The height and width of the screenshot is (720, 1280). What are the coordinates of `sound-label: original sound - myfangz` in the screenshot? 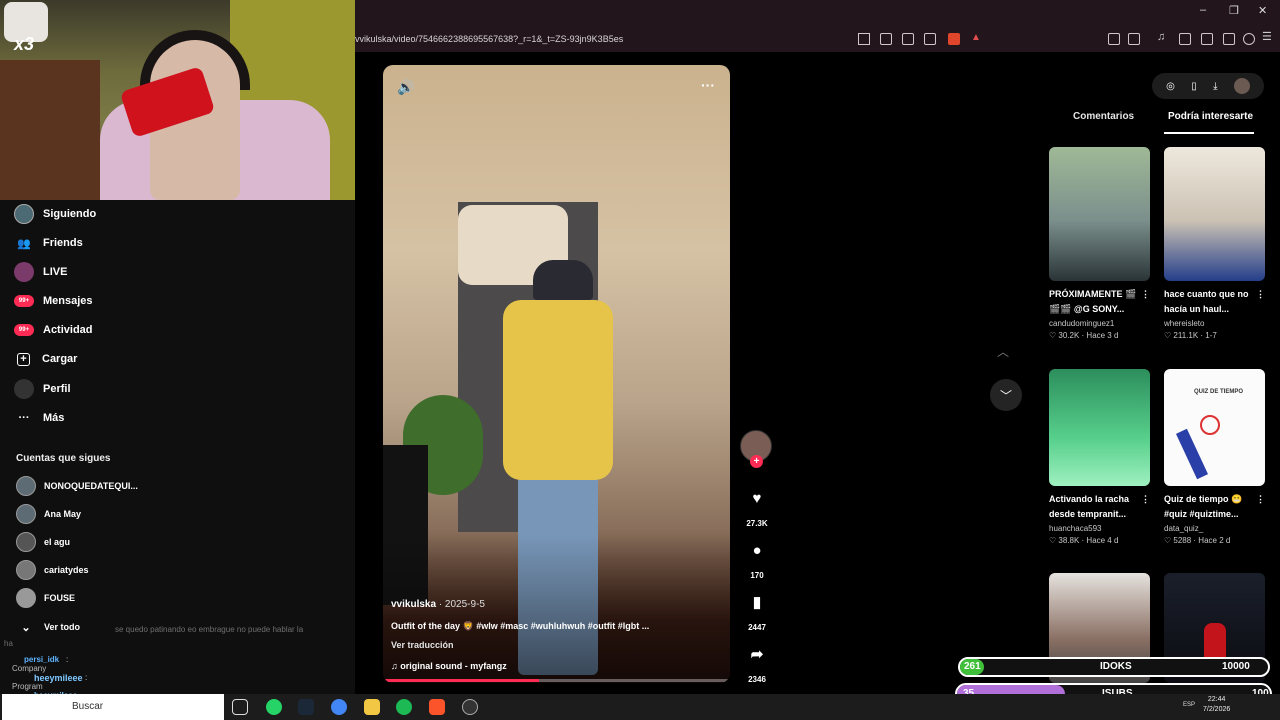 It's located at (453, 666).